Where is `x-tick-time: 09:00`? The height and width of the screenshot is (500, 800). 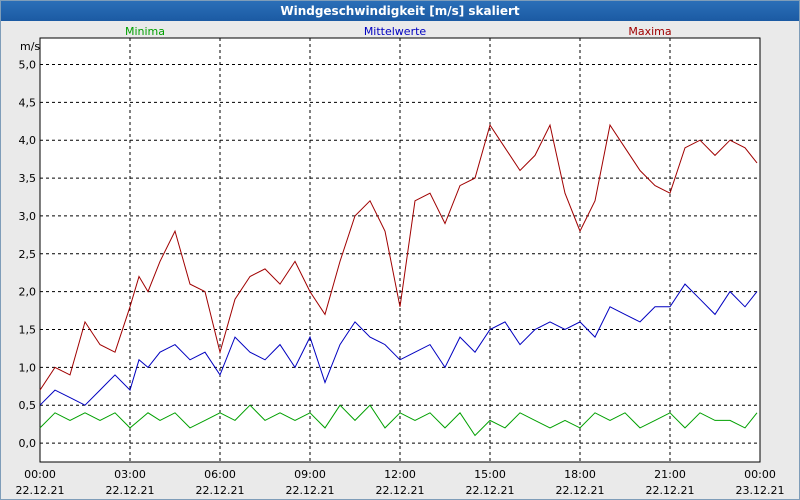
x-tick-time: 09:00 is located at coordinates (310, 474).